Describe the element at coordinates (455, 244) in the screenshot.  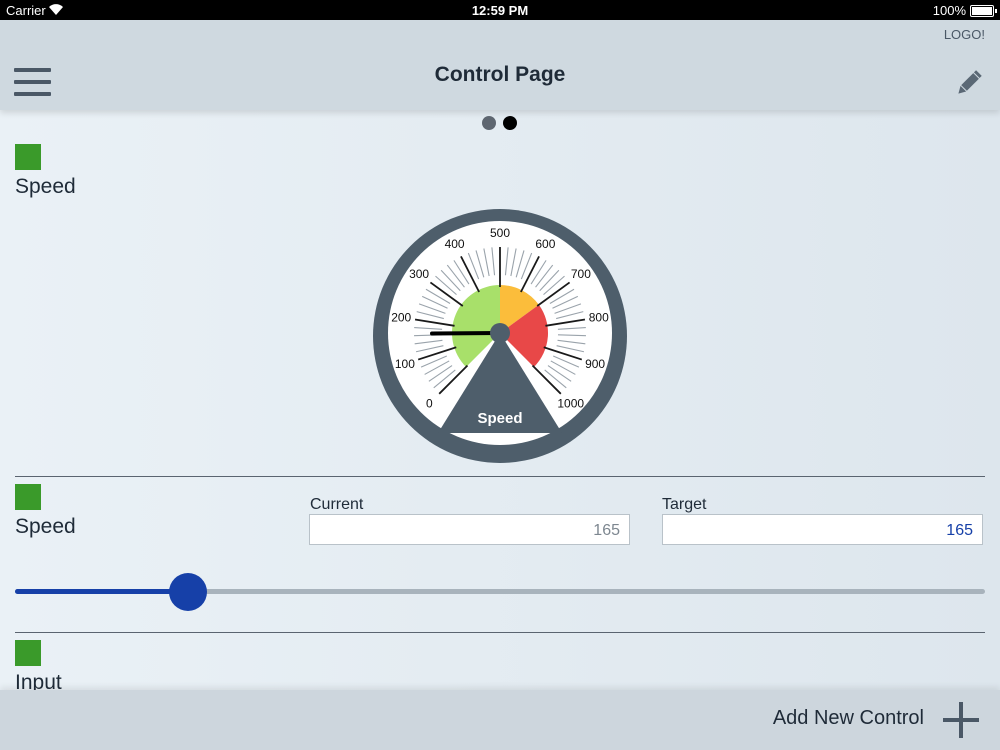
I see `gauge-tick-label: 400` at that location.